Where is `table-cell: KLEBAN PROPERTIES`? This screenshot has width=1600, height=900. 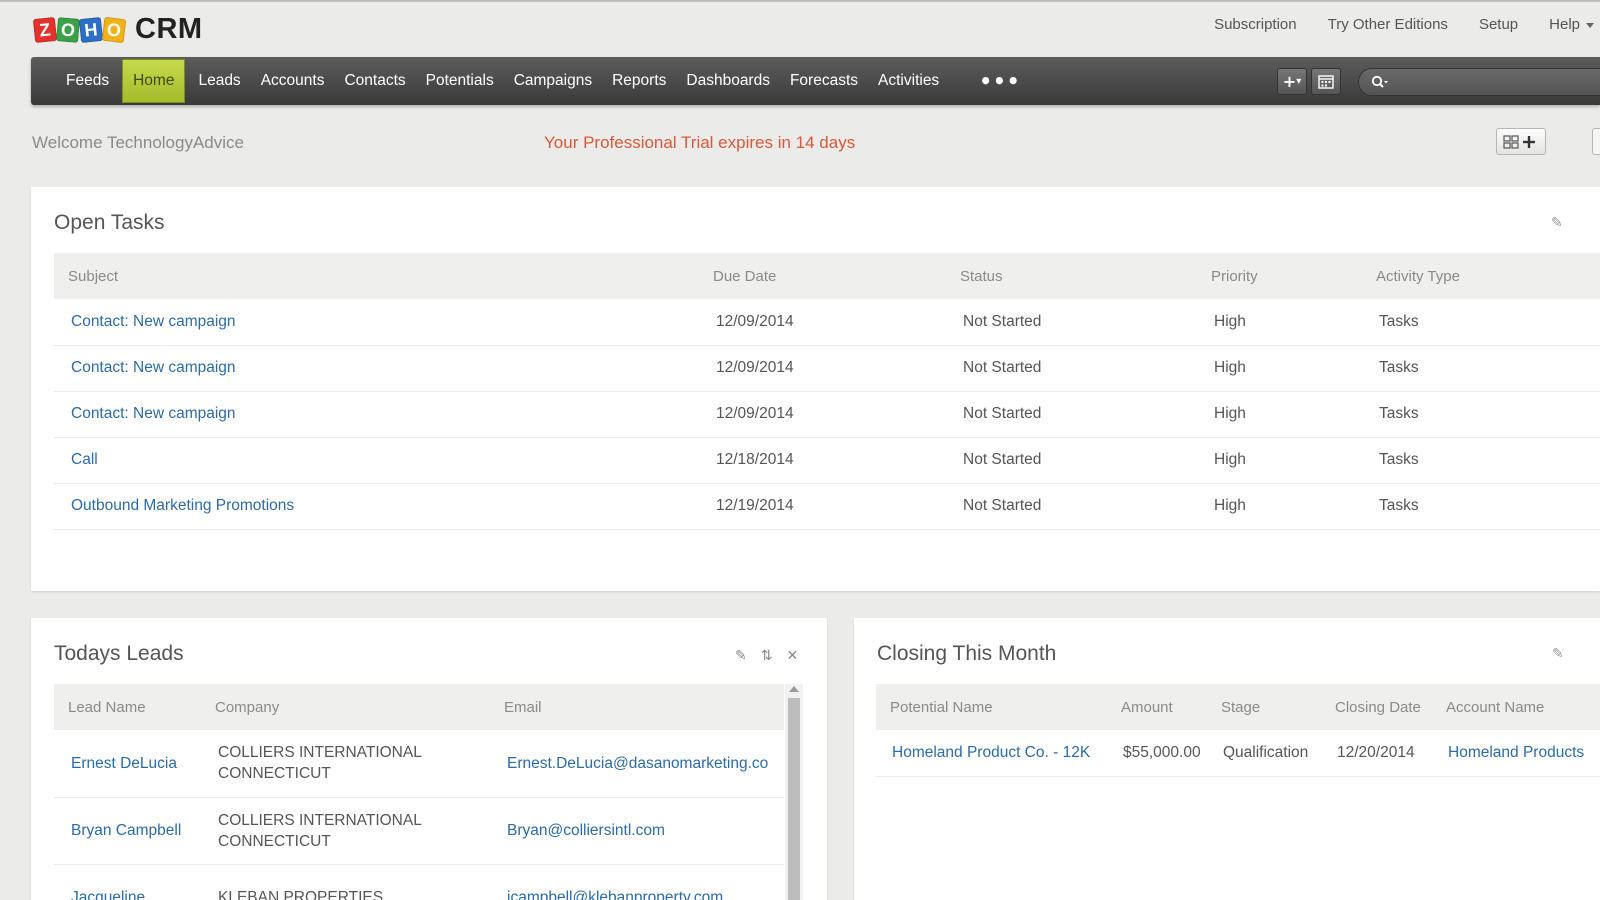 table-cell: KLEBAN PROPERTIES is located at coordinates (345, 882).